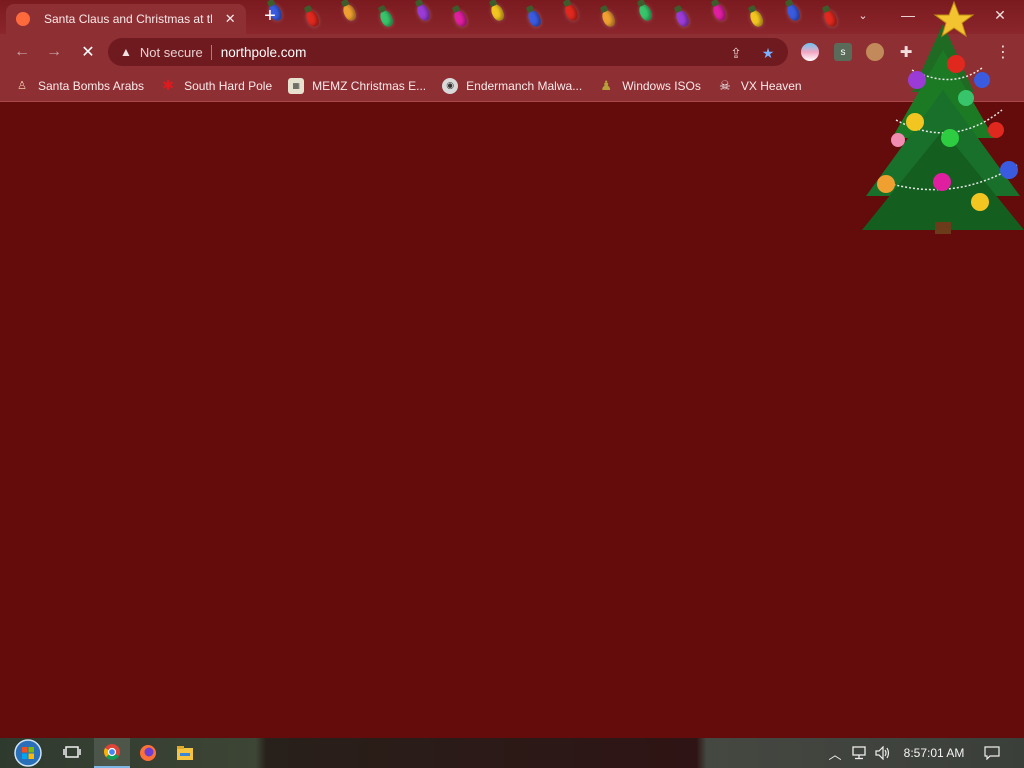 This screenshot has width=1024, height=768. Describe the element at coordinates (649, 86) in the screenshot. I see `bookmark-windows-isos: ♟ Windows ISOs` at that location.